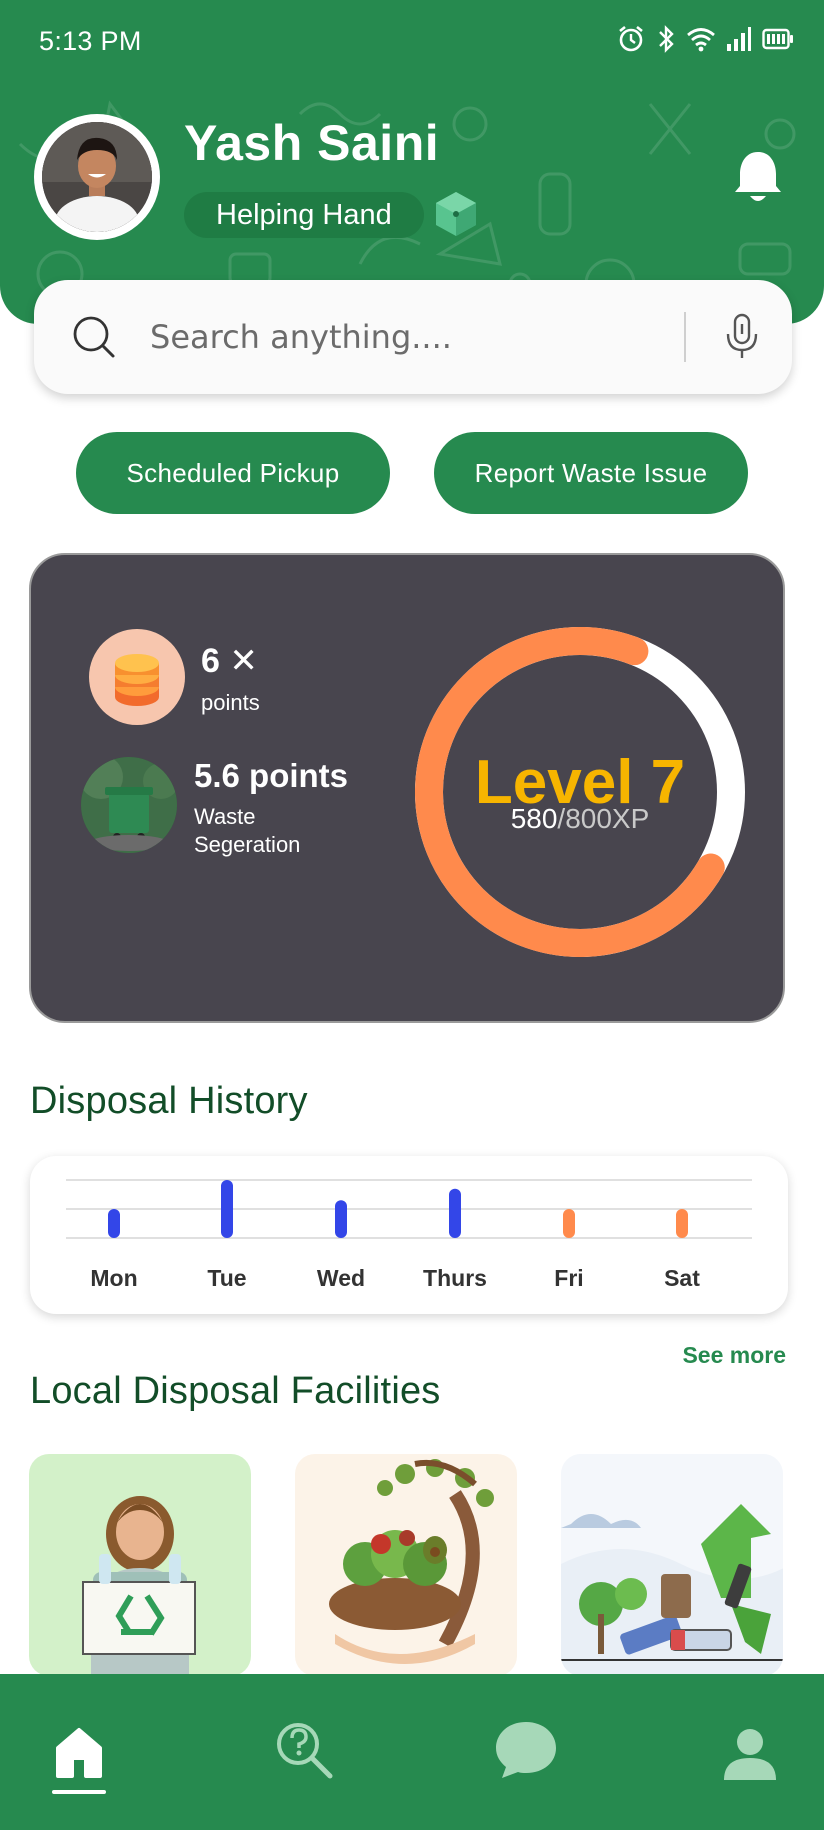 The width and height of the screenshot is (824, 1830). I want to click on coins-icon, so click(137, 677).